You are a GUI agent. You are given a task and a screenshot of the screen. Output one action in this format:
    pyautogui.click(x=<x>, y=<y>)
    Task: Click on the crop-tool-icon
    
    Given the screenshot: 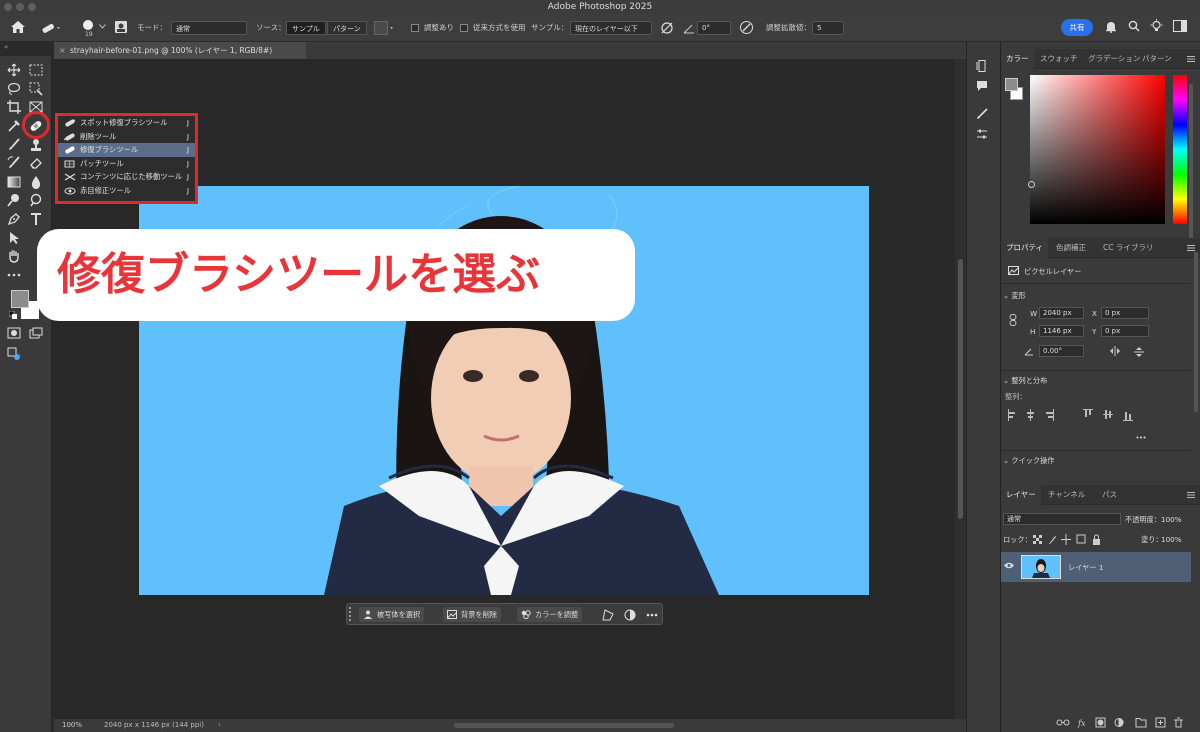 What is the action you would take?
    pyautogui.click(x=14, y=107)
    